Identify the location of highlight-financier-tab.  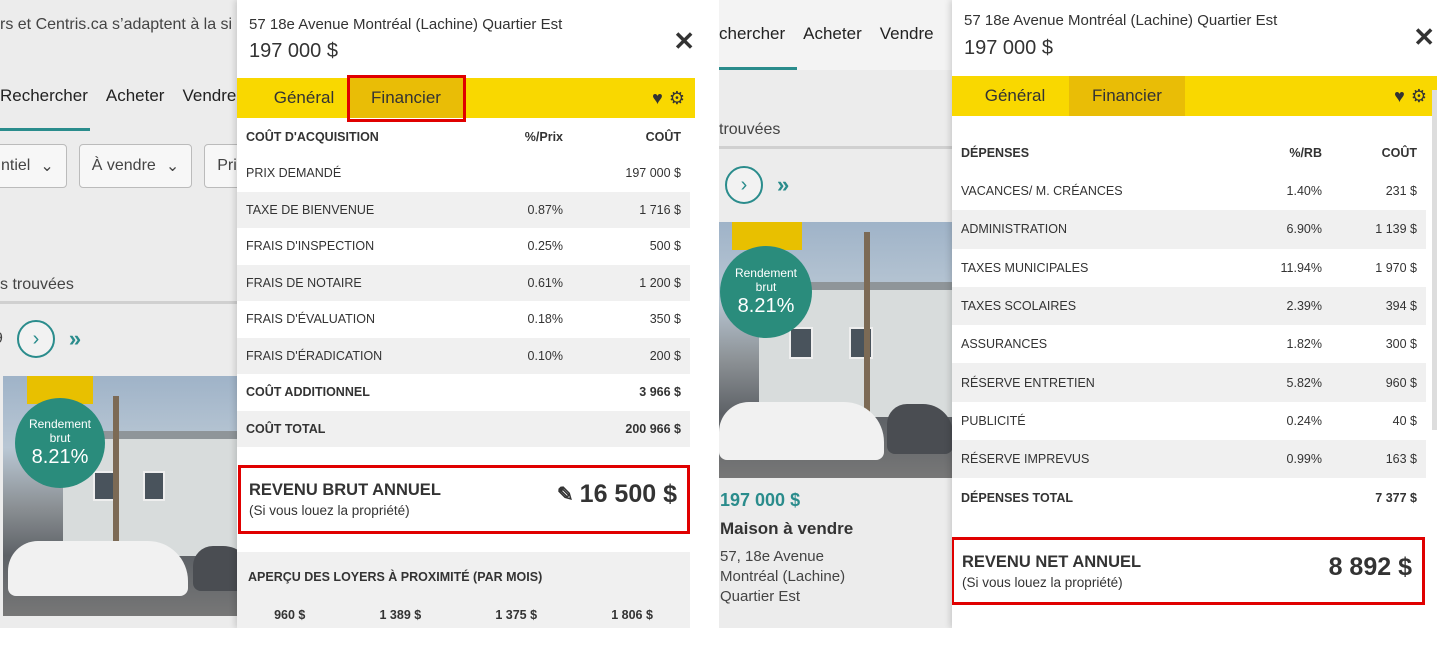
(406, 98).